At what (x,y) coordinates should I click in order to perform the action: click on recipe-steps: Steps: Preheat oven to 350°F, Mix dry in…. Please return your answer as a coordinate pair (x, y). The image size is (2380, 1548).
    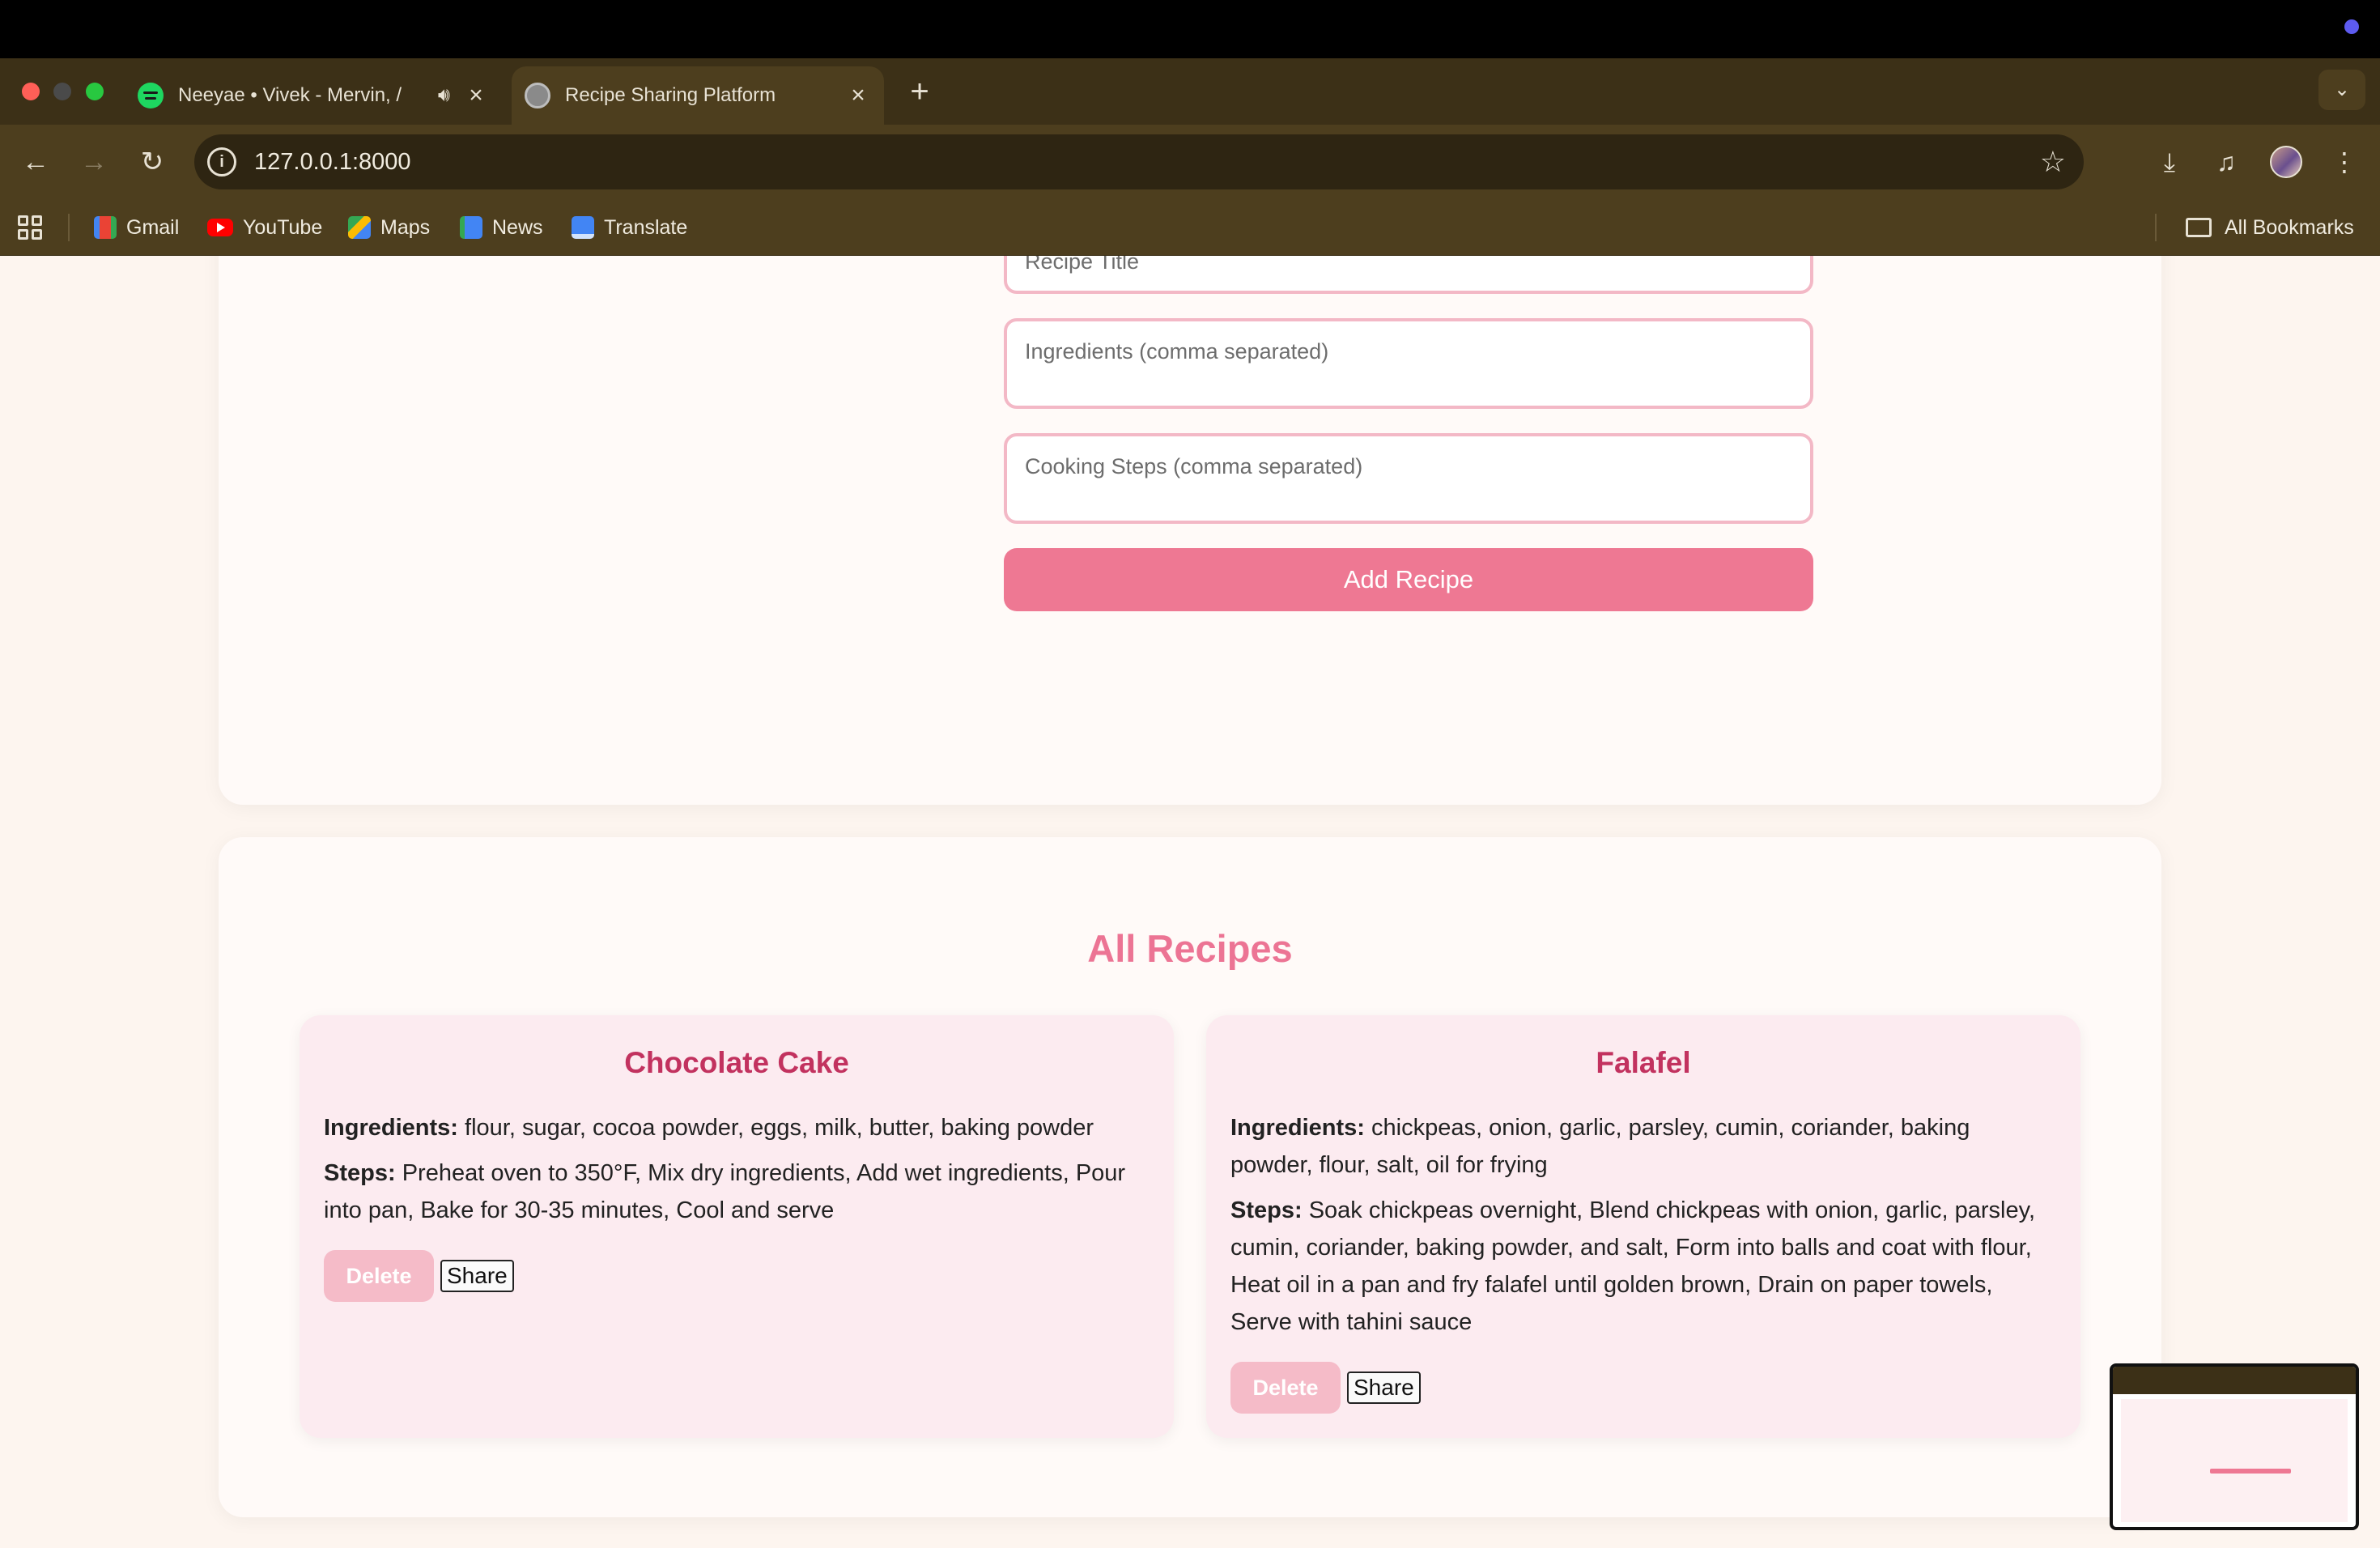
    Looking at the image, I should click on (737, 1192).